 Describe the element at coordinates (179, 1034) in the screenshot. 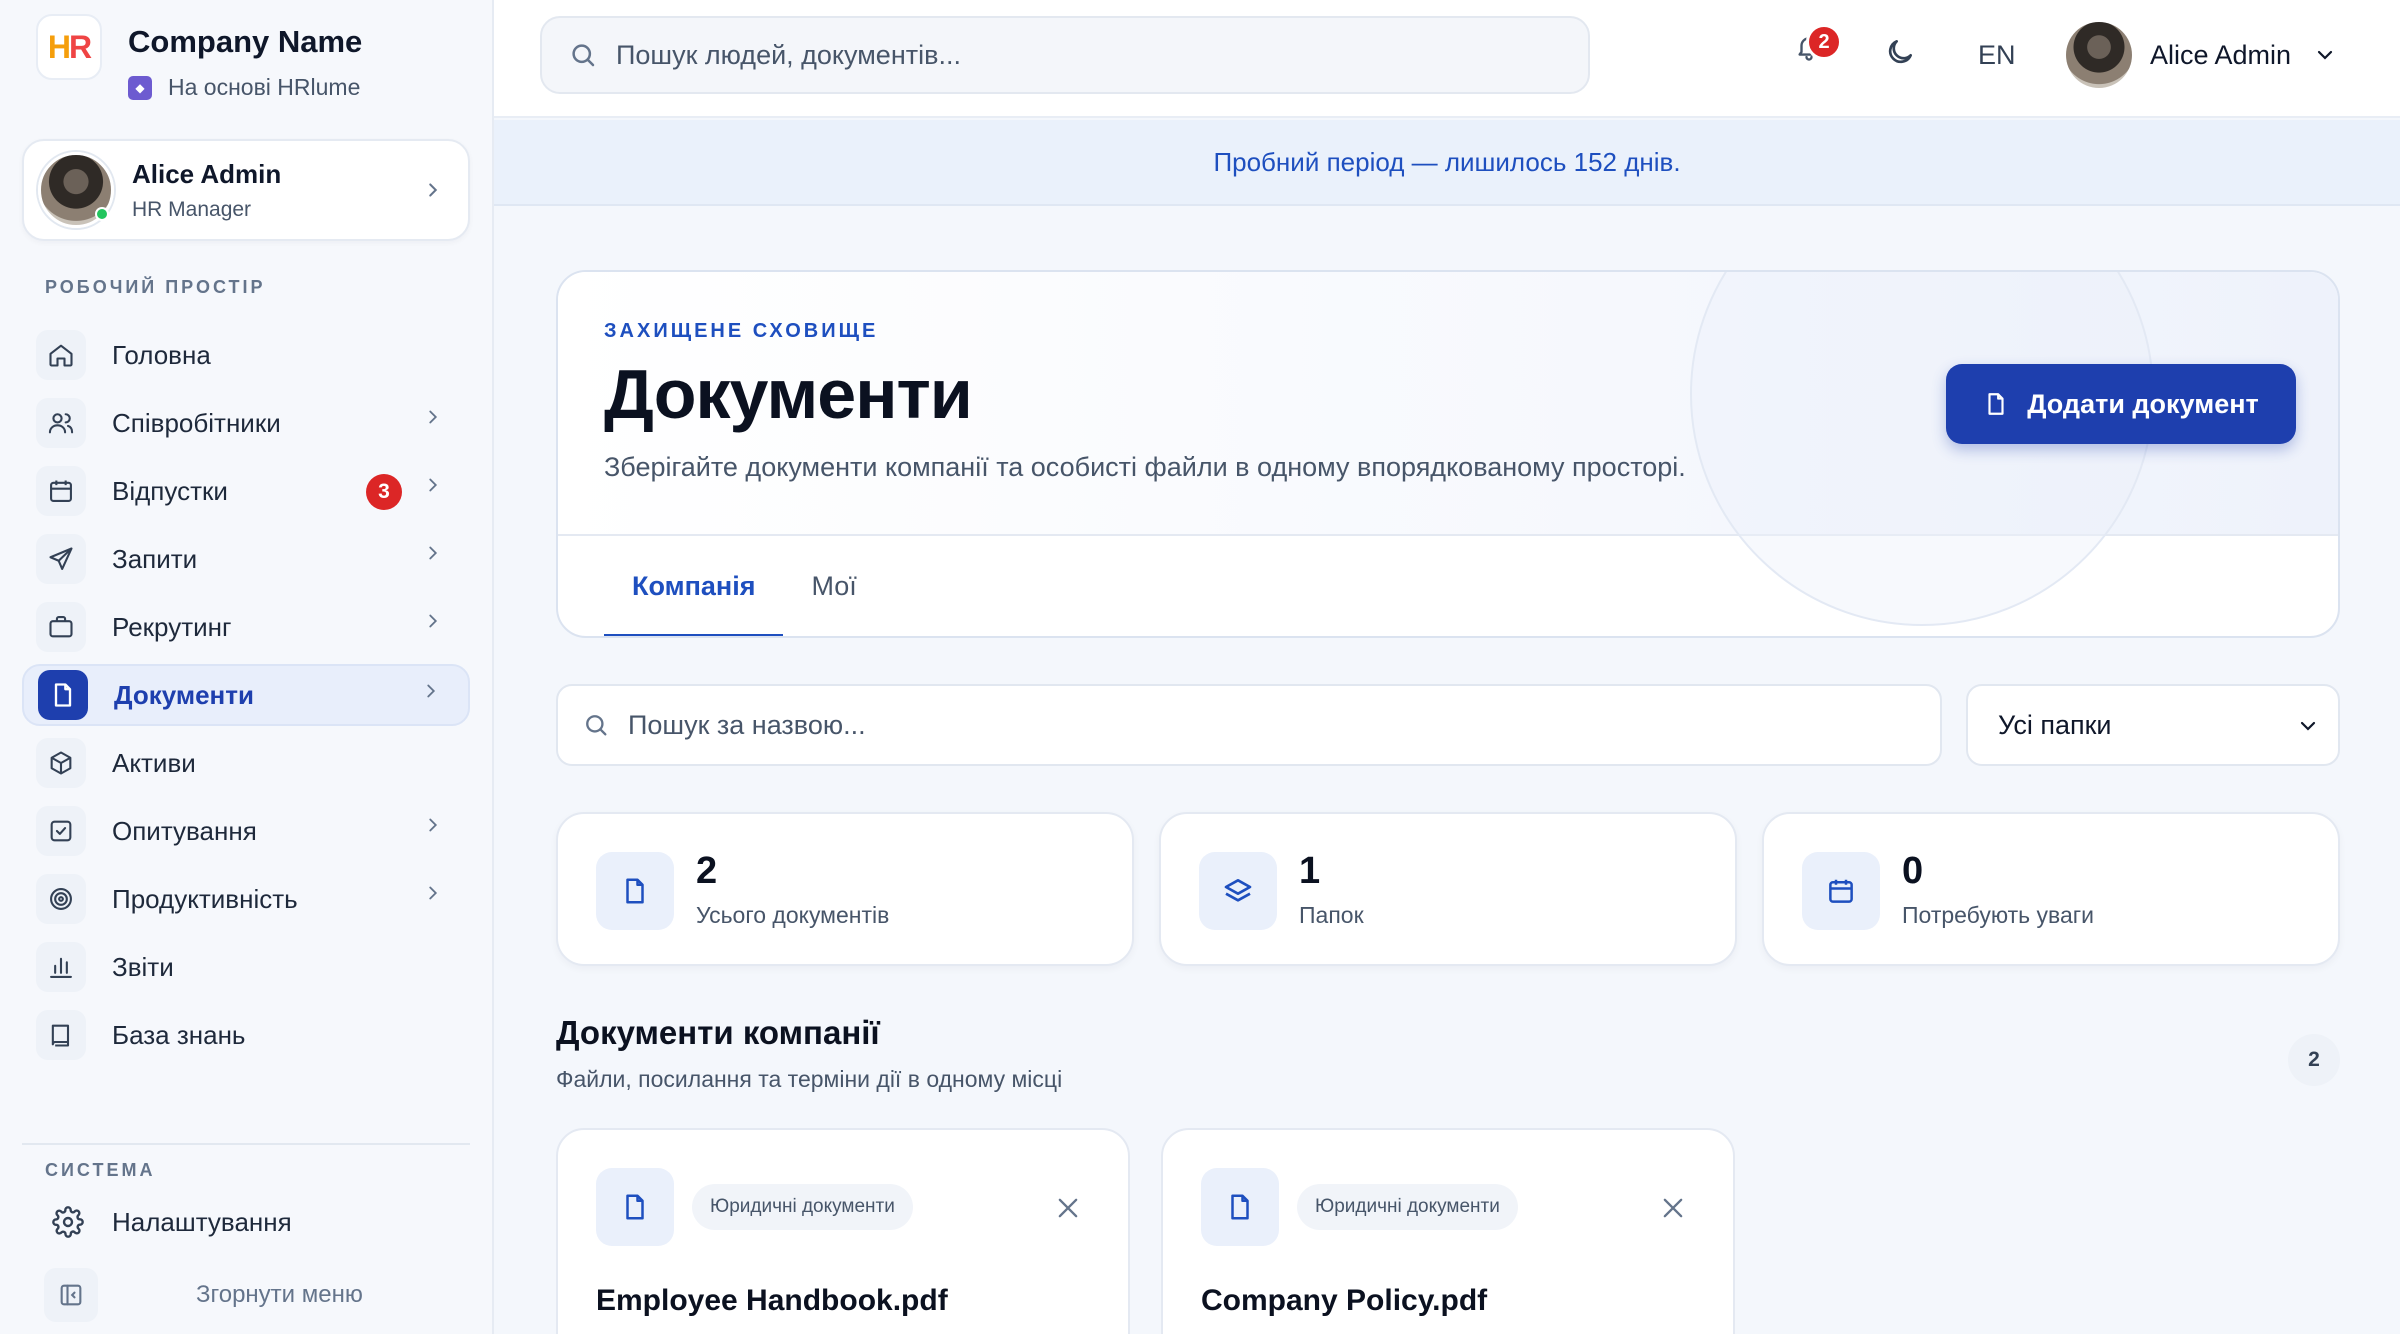

I see `sidebar-item-label: База знань` at that location.